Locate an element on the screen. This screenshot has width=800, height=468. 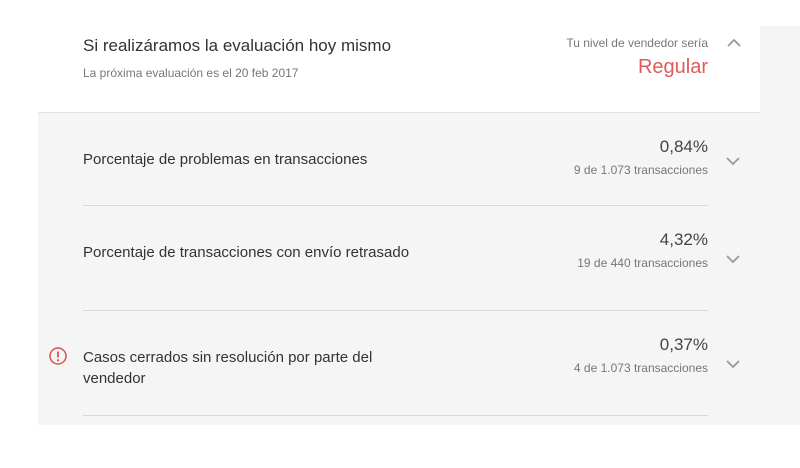
alert-circle-icon is located at coordinates (58, 356).